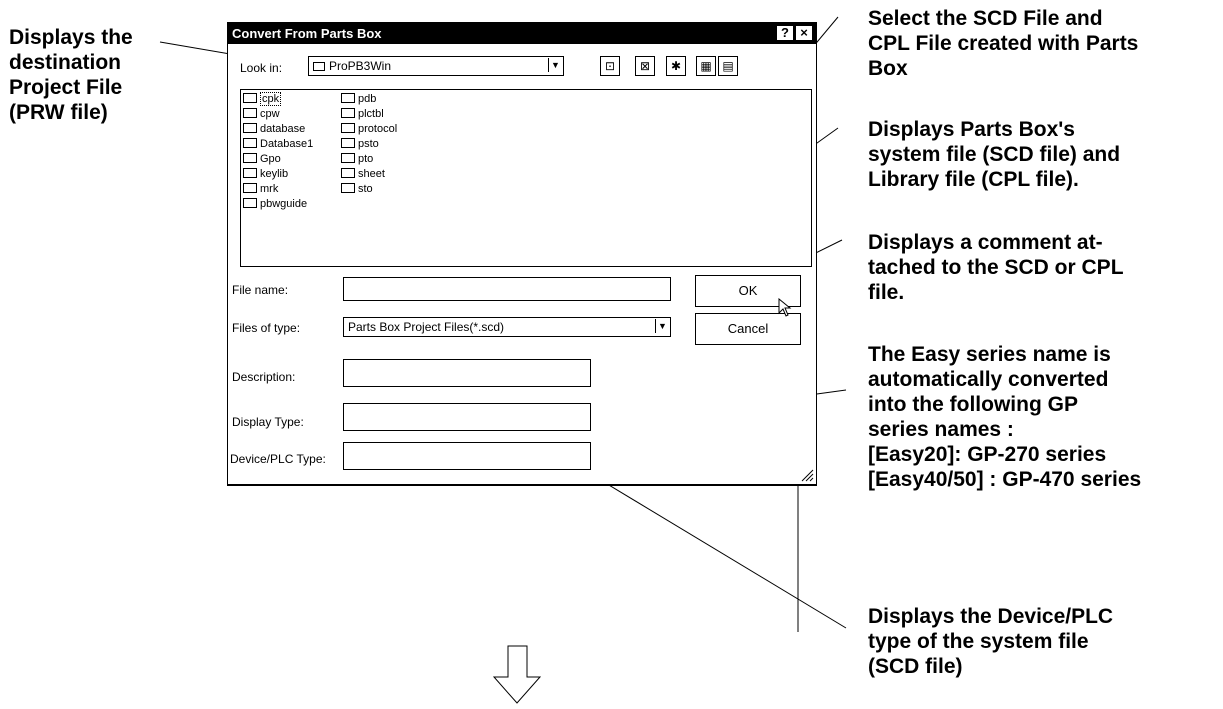 This screenshot has width=1223, height=709. What do you see at coordinates (365, 189) in the screenshot?
I see `list-item-label: sto` at bounding box center [365, 189].